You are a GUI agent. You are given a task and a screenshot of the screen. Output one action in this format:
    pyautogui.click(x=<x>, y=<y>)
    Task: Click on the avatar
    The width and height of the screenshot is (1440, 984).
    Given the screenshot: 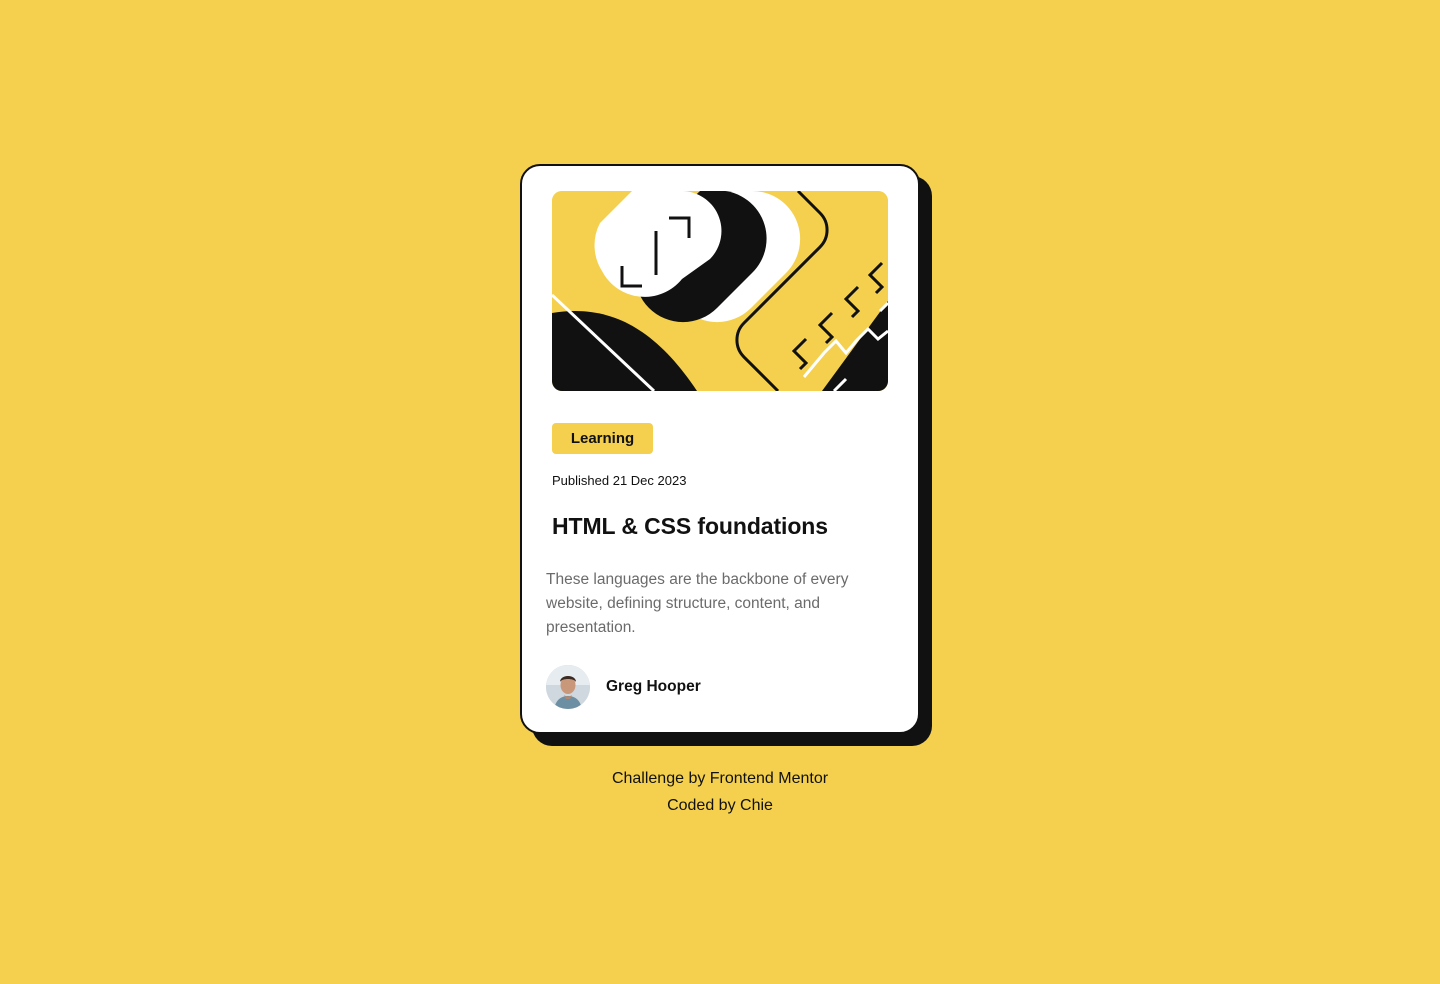 What is the action you would take?
    pyautogui.click(x=568, y=687)
    